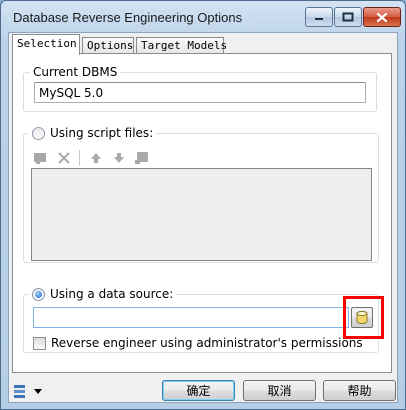  I want to click on delete-icon, so click(64, 158).